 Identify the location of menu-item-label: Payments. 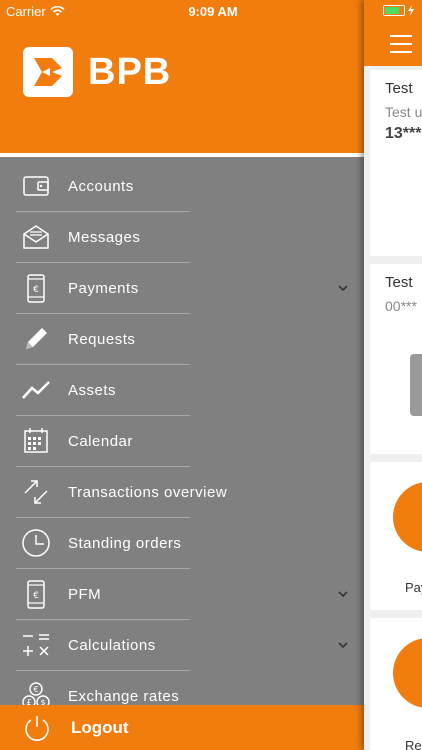
(103, 288).